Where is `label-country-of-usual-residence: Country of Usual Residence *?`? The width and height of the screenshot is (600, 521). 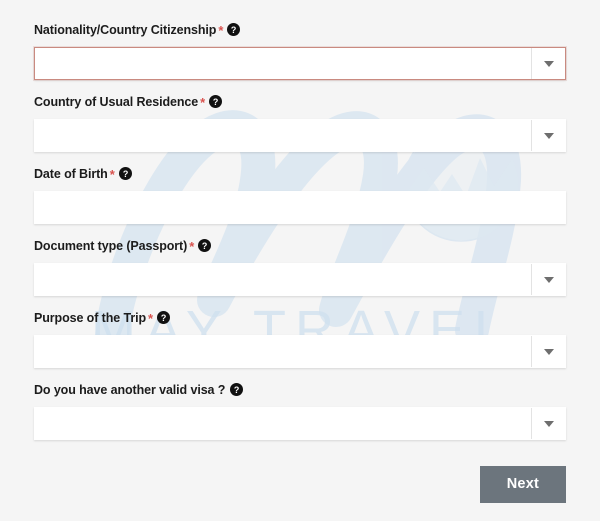 label-country-of-usual-residence: Country of Usual Residence *? is located at coordinates (300, 103).